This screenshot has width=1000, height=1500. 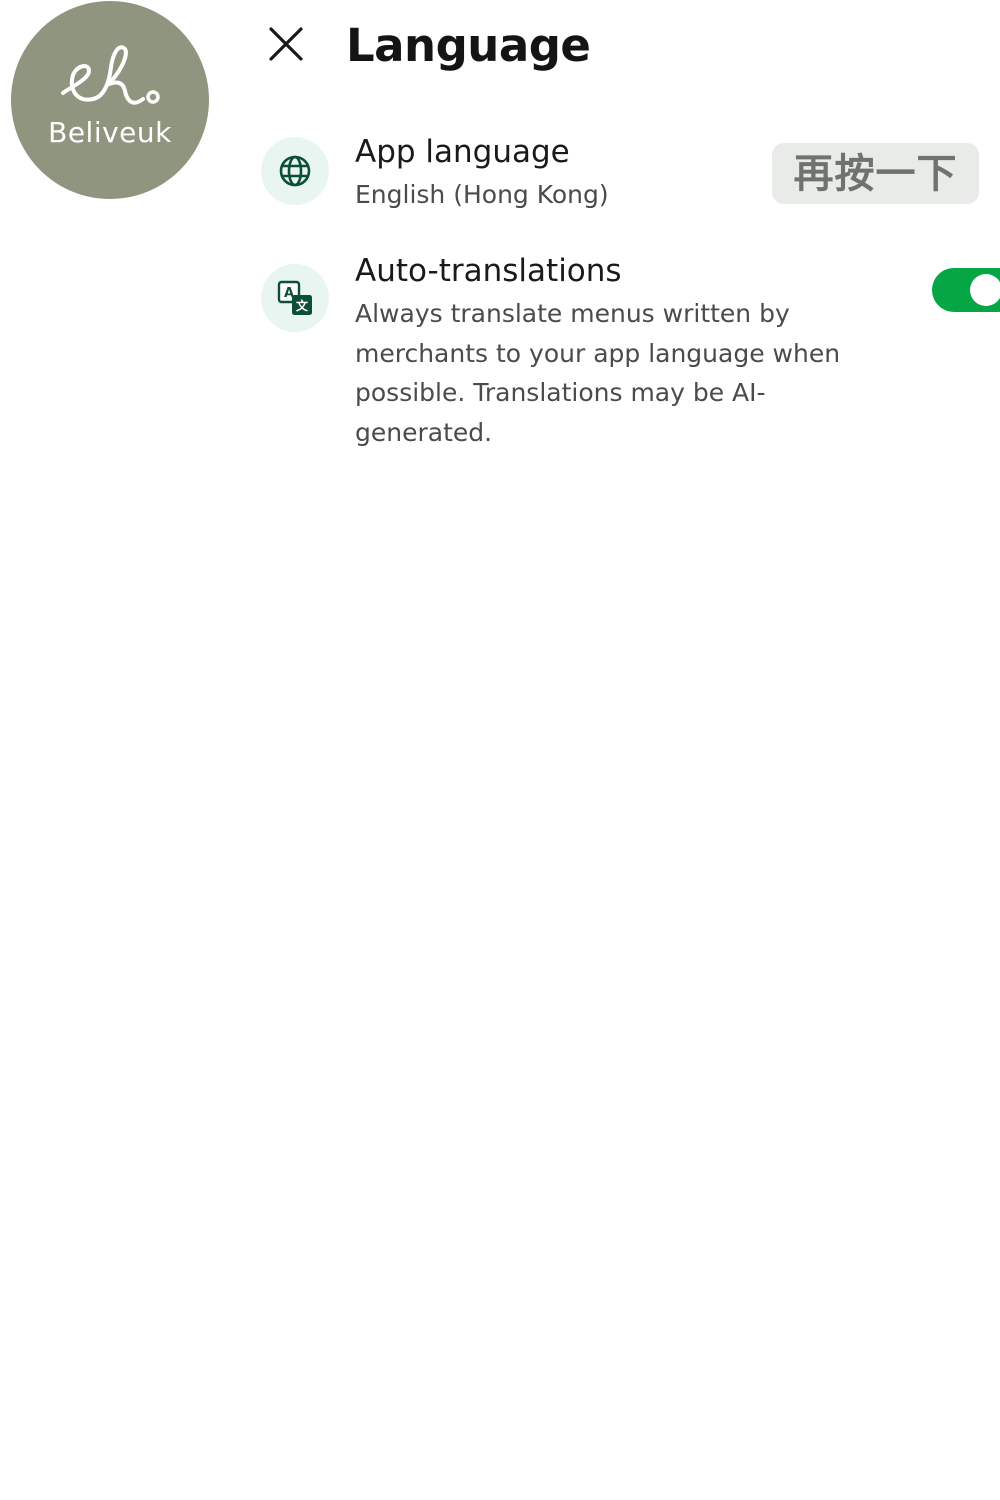 What do you see at coordinates (110, 132) in the screenshot?
I see `logo-text: Beliveuk` at bounding box center [110, 132].